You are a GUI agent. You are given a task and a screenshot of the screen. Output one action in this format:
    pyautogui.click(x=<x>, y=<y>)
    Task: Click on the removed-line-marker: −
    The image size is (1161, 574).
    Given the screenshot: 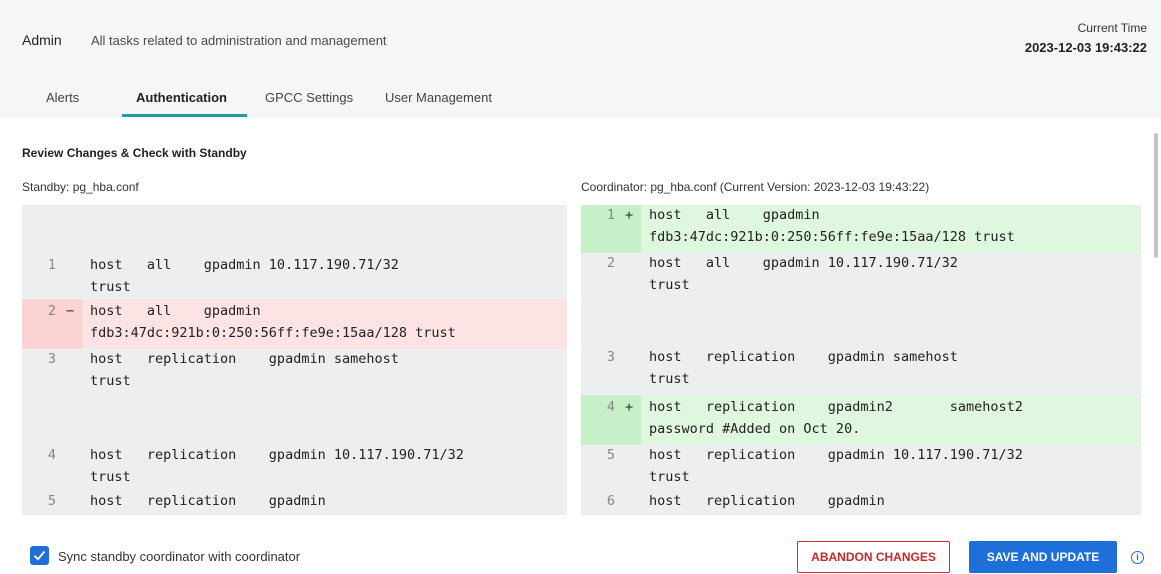 What is the action you would take?
    pyautogui.click(x=70, y=311)
    